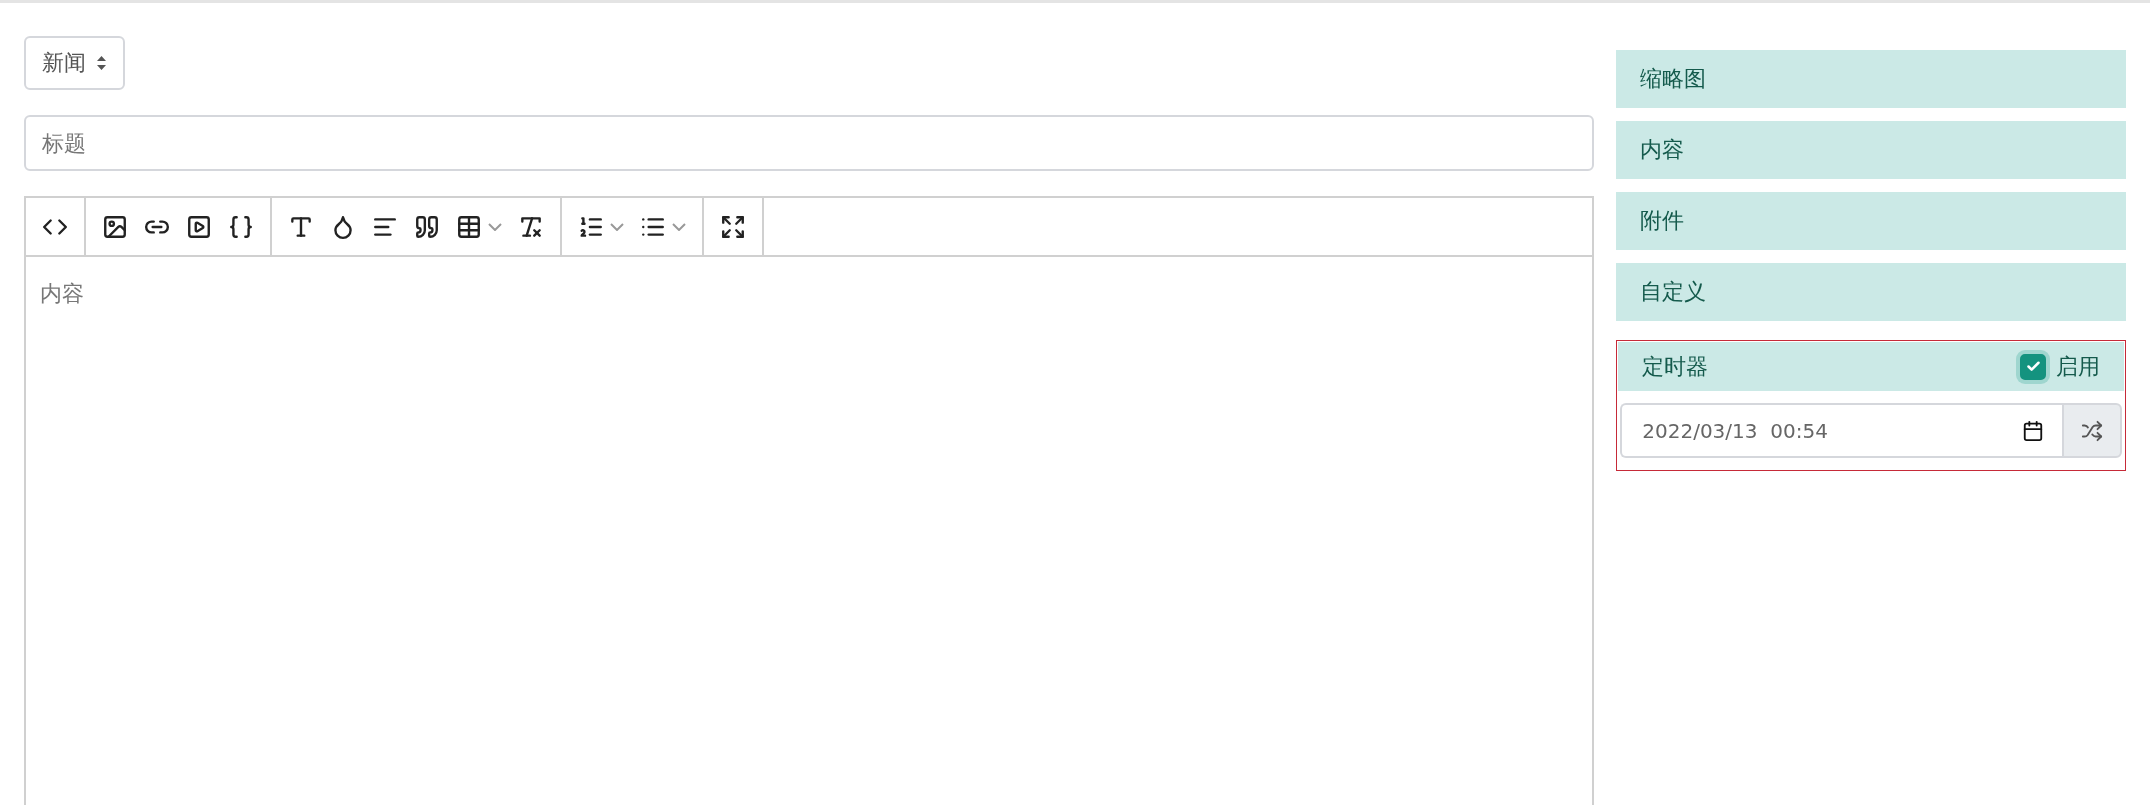 The image size is (2150, 808). I want to click on quote-icon, so click(427, 226).